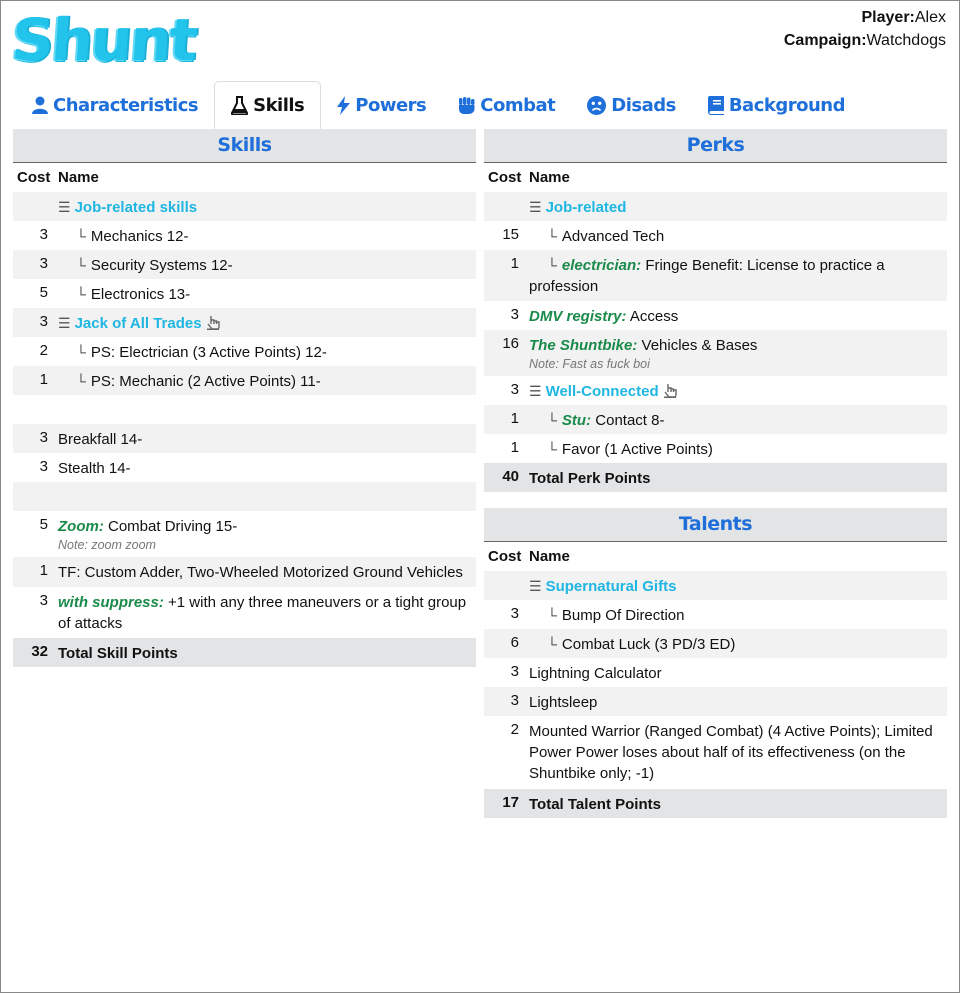 Image resolution: width=960 pixels, height=993 pixels. Describe the element at coordinates (715, 585) in the screenshot. I see `list-item: ☰ Supernatural Gifts` at that location.